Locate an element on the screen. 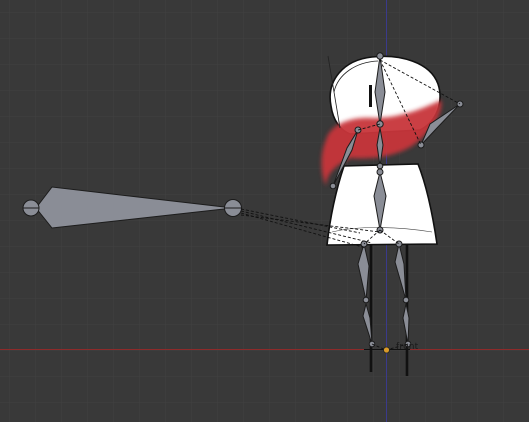 The height and width of the screenshot is (422, 529). character-eye is located at coordinates (370, 96).